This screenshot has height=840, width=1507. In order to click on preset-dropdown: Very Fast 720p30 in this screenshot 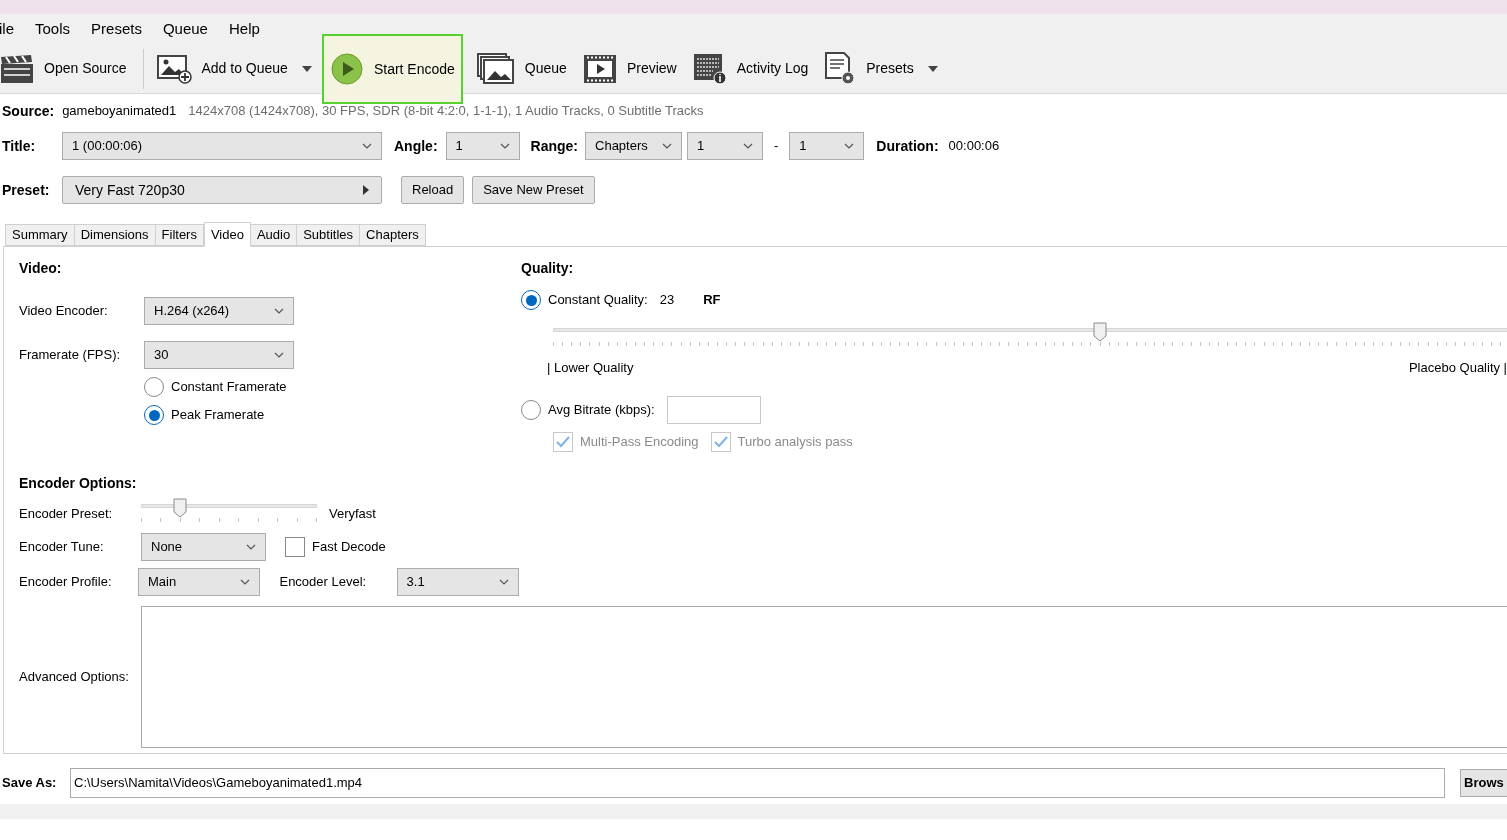, I will do `click(222, 190)`.